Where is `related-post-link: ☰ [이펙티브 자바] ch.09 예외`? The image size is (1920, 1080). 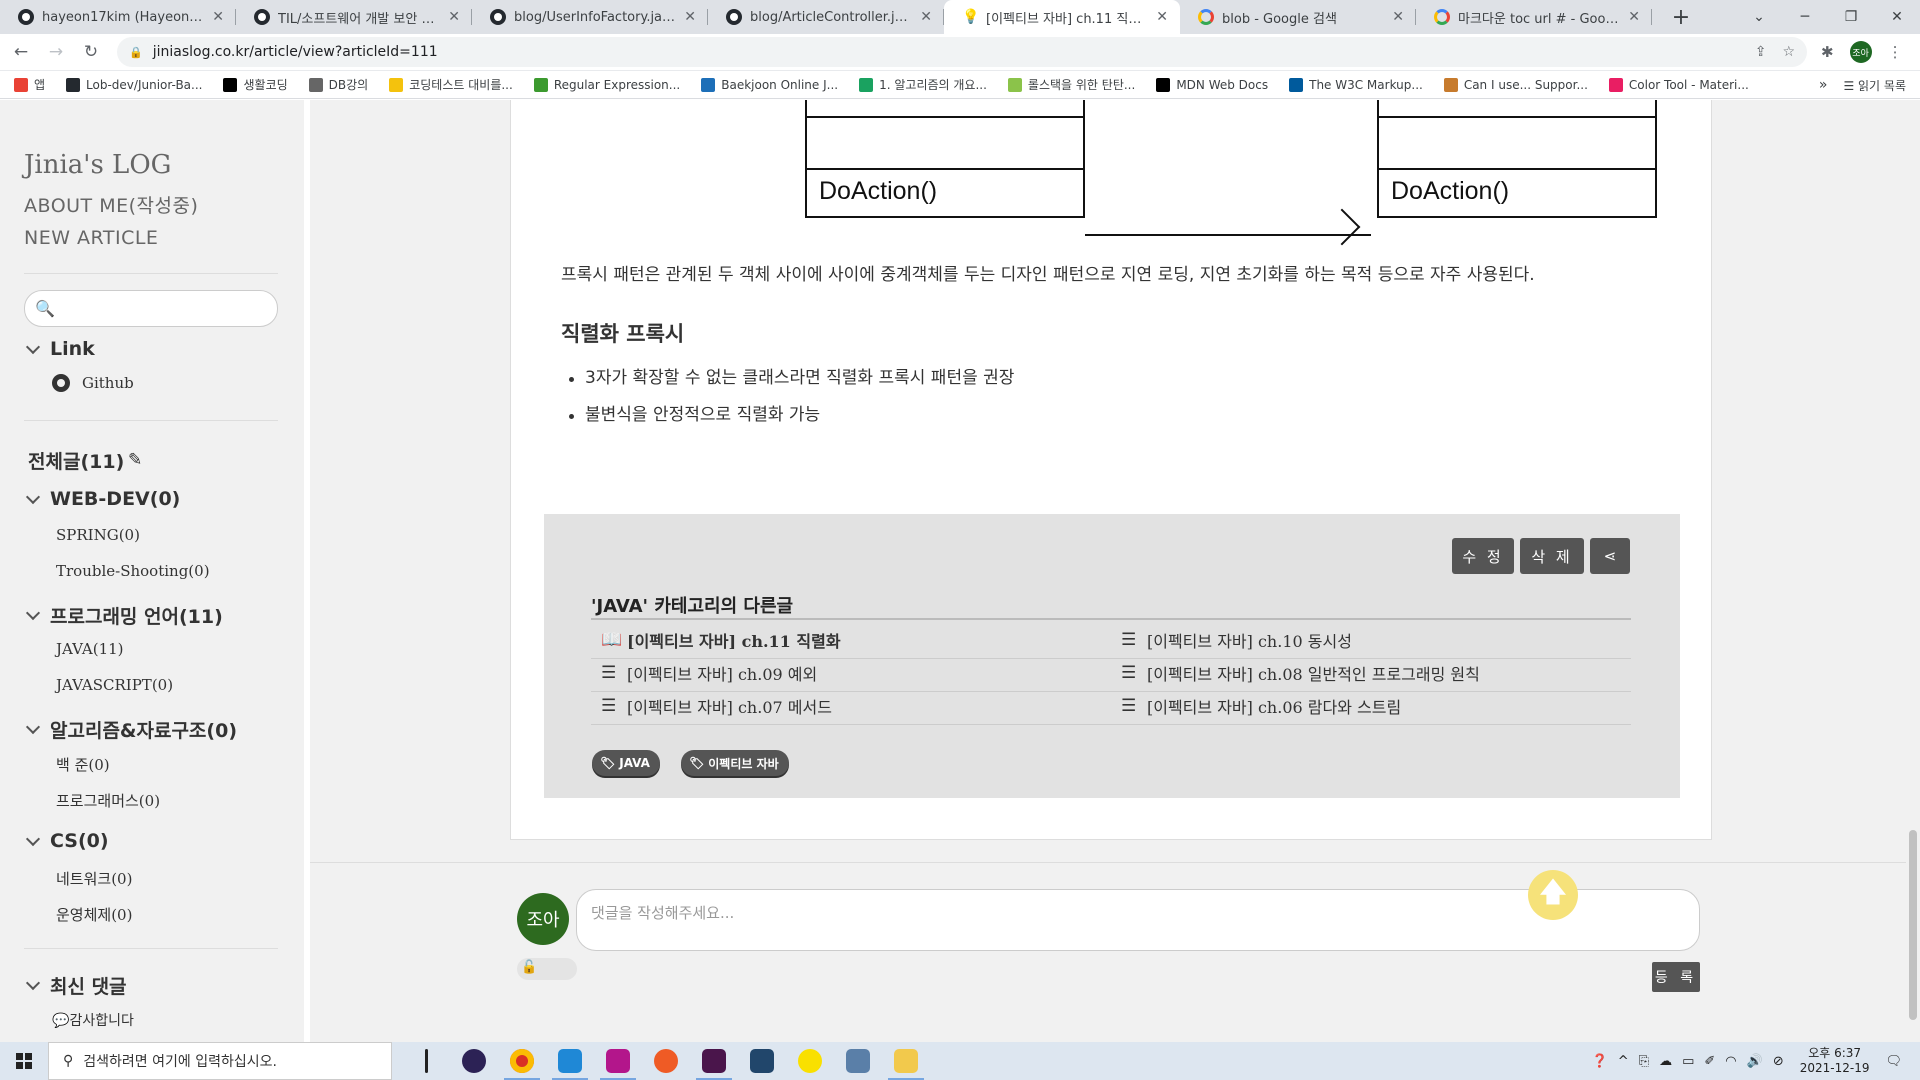
related-post-link: ☰ [이펙티브 자바] ch.09 예외 is located at coordinates (709, 673).